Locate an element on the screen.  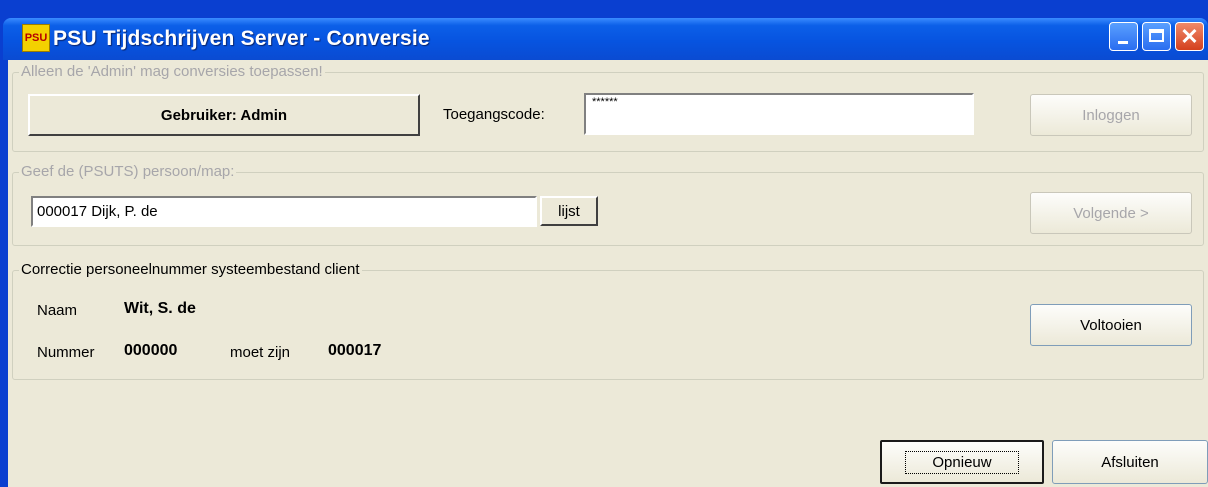
close-window-button: ✕ is located at coordinates (1189, 36).